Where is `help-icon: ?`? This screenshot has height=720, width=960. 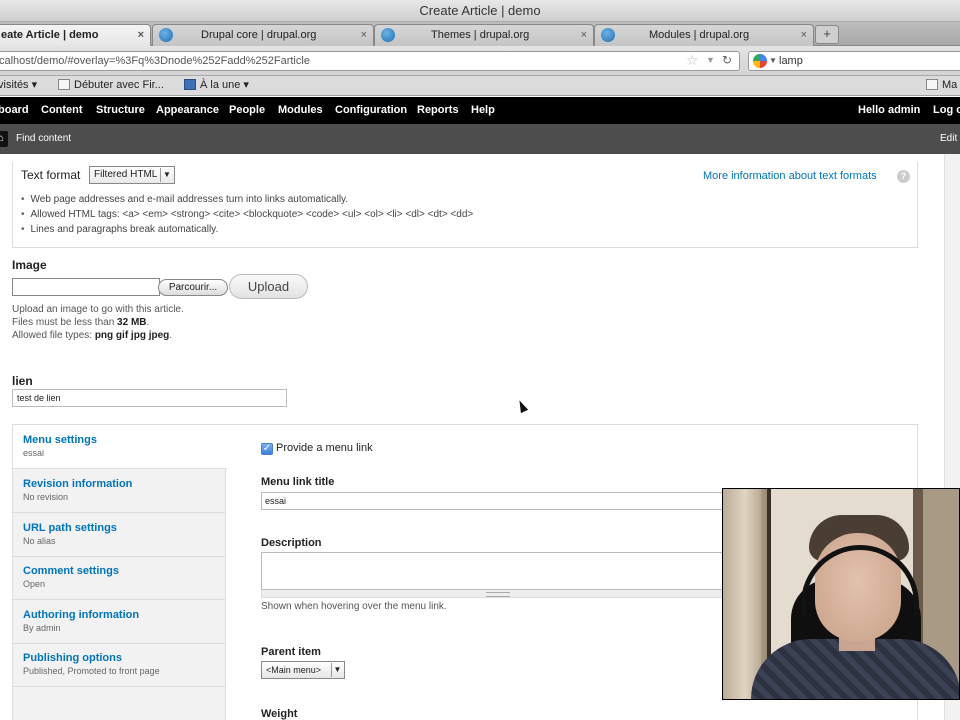 help-icon: ? is located at coordinates (903, 176).